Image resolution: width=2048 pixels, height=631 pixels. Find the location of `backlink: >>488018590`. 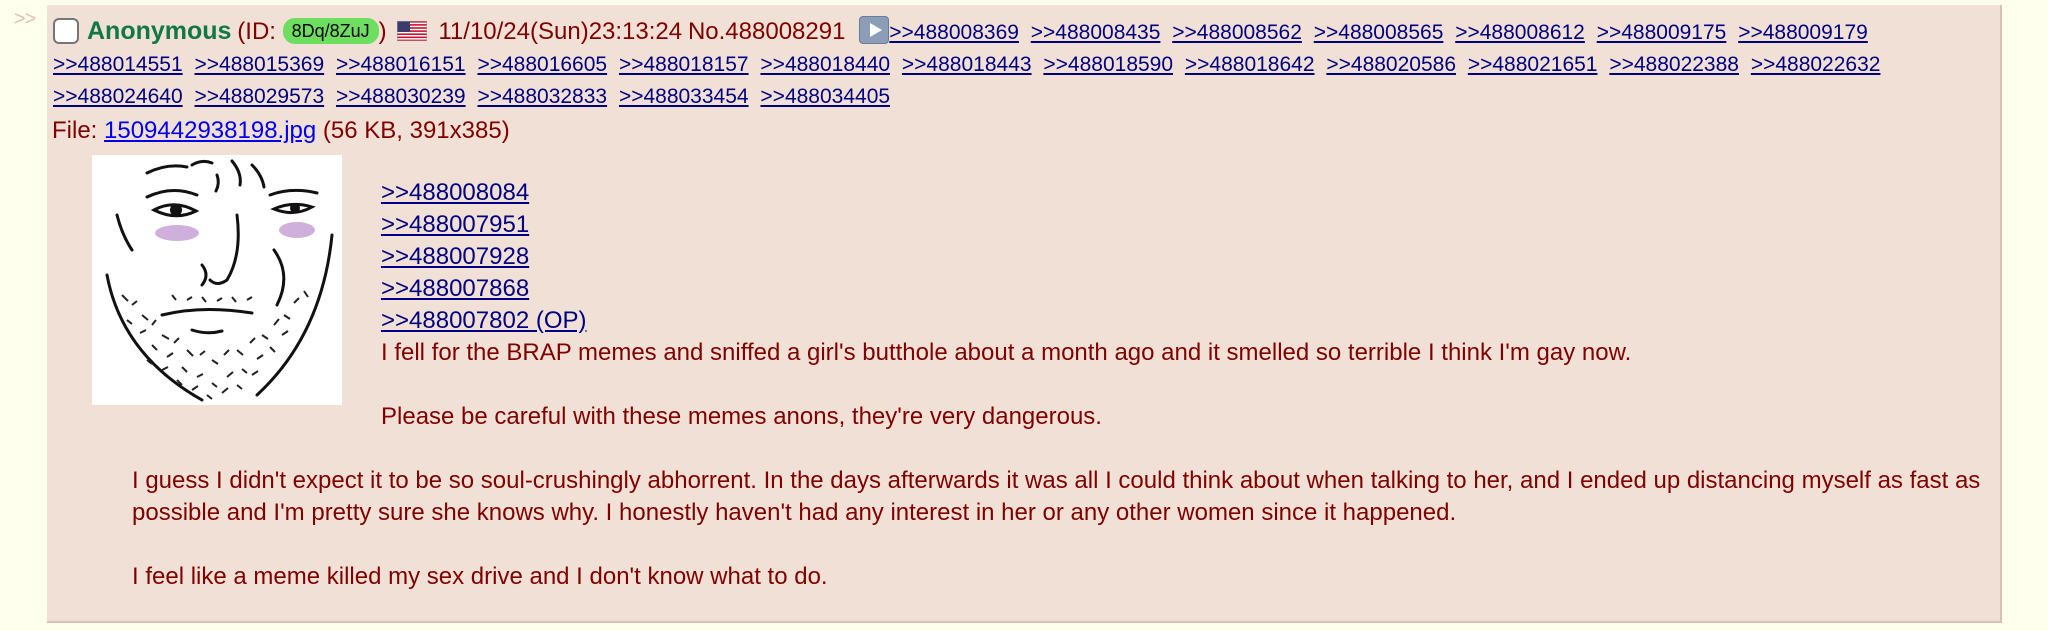

backlink: >>488018590 is located at coordinates (1108, 64).